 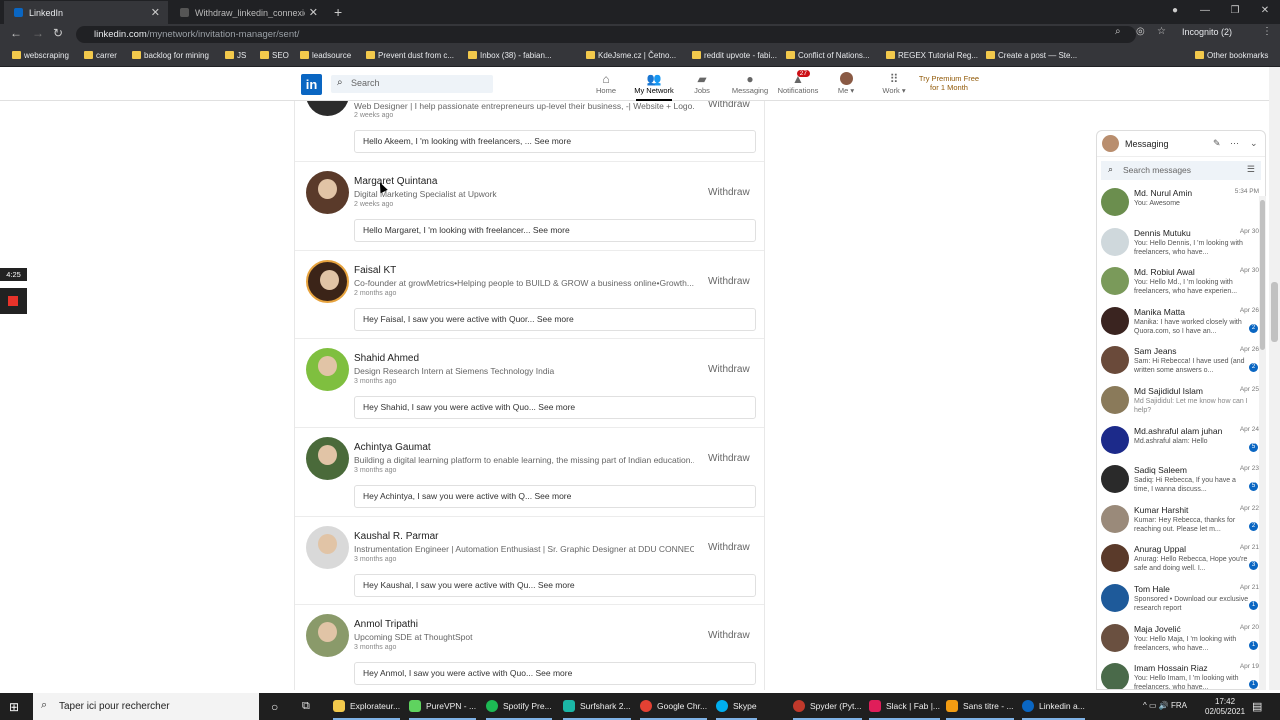 What do you see at coordinates (396, 536) in the screenshot?
I see `invitation-name: Kaushal R. Parmar` at bounding box center [396, 536].